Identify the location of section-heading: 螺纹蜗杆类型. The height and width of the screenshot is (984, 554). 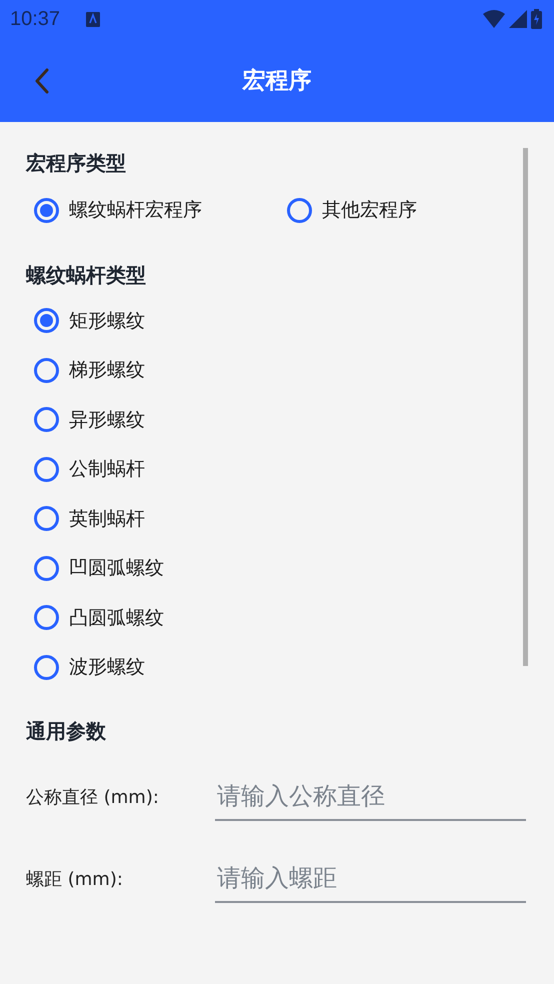
(86, 275).